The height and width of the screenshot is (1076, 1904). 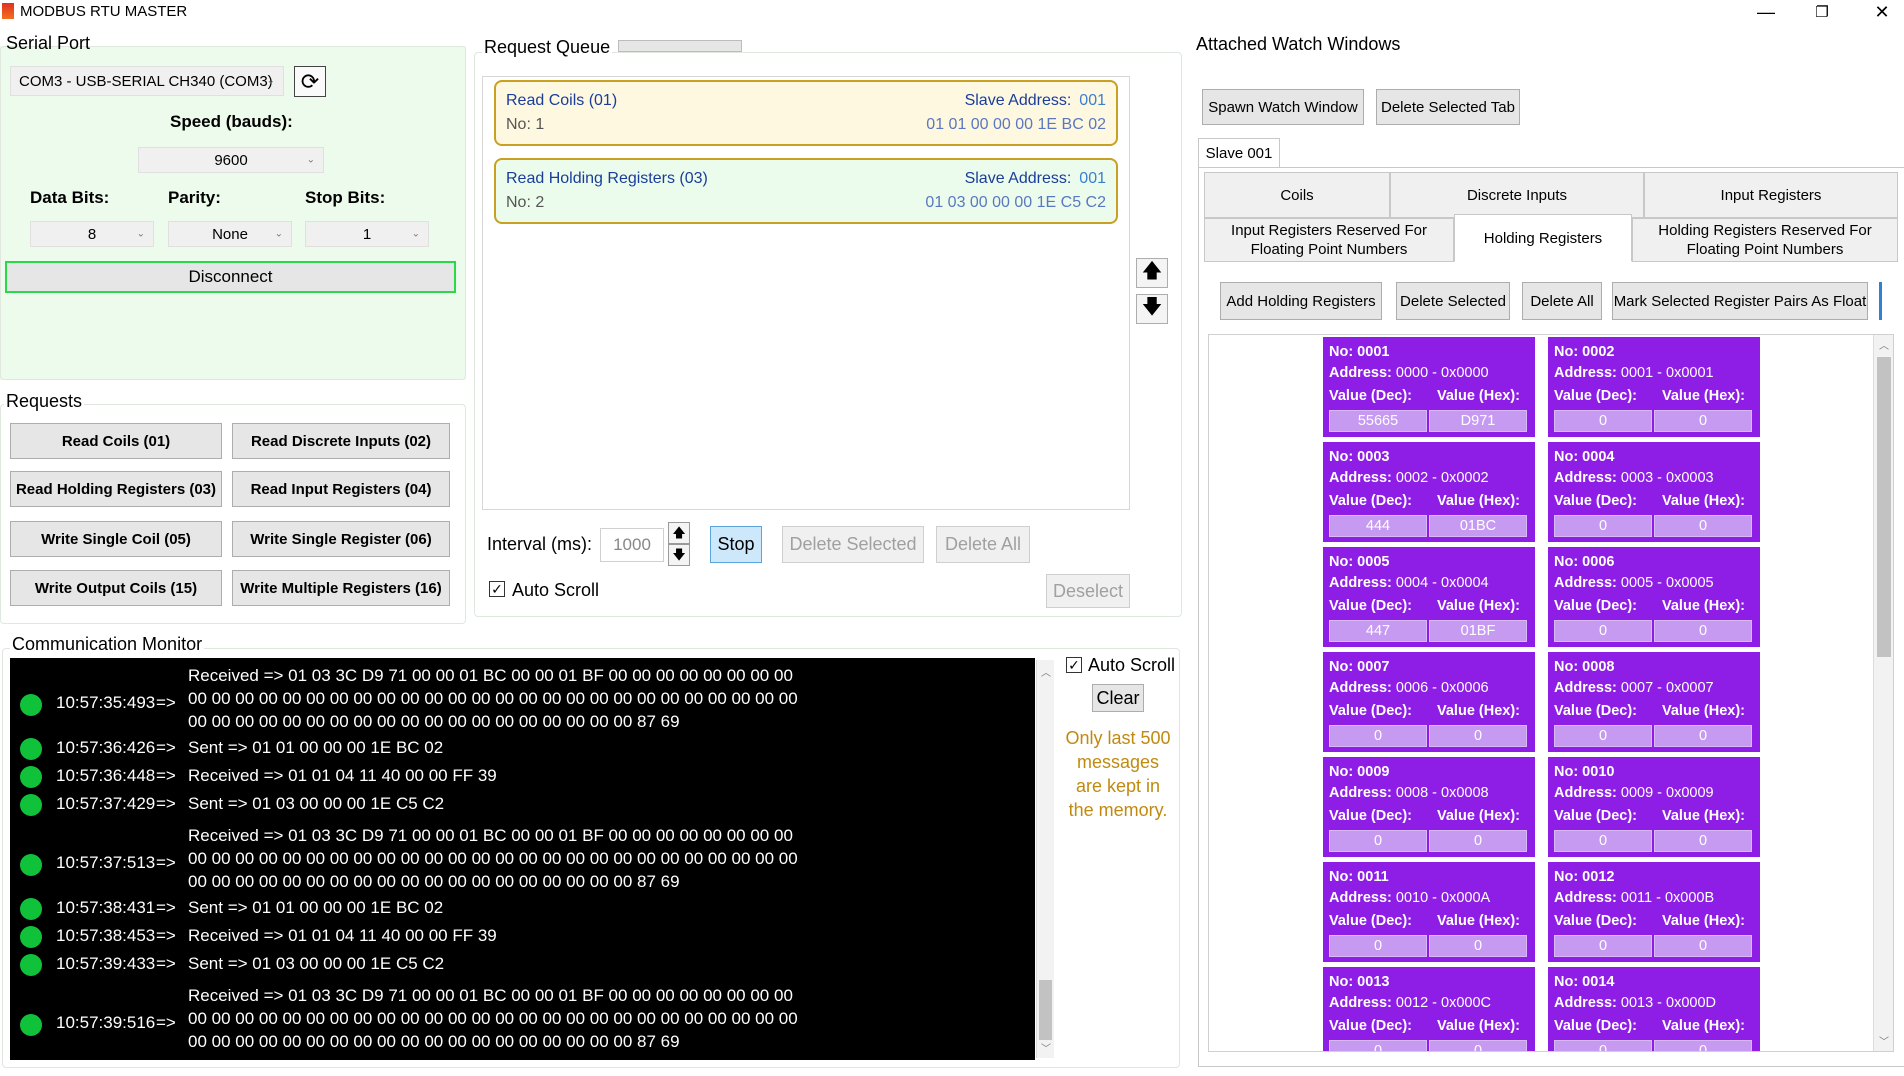 I want to click on delete-selected-queue-button: Delete Selected, so click(x=853, y=544).